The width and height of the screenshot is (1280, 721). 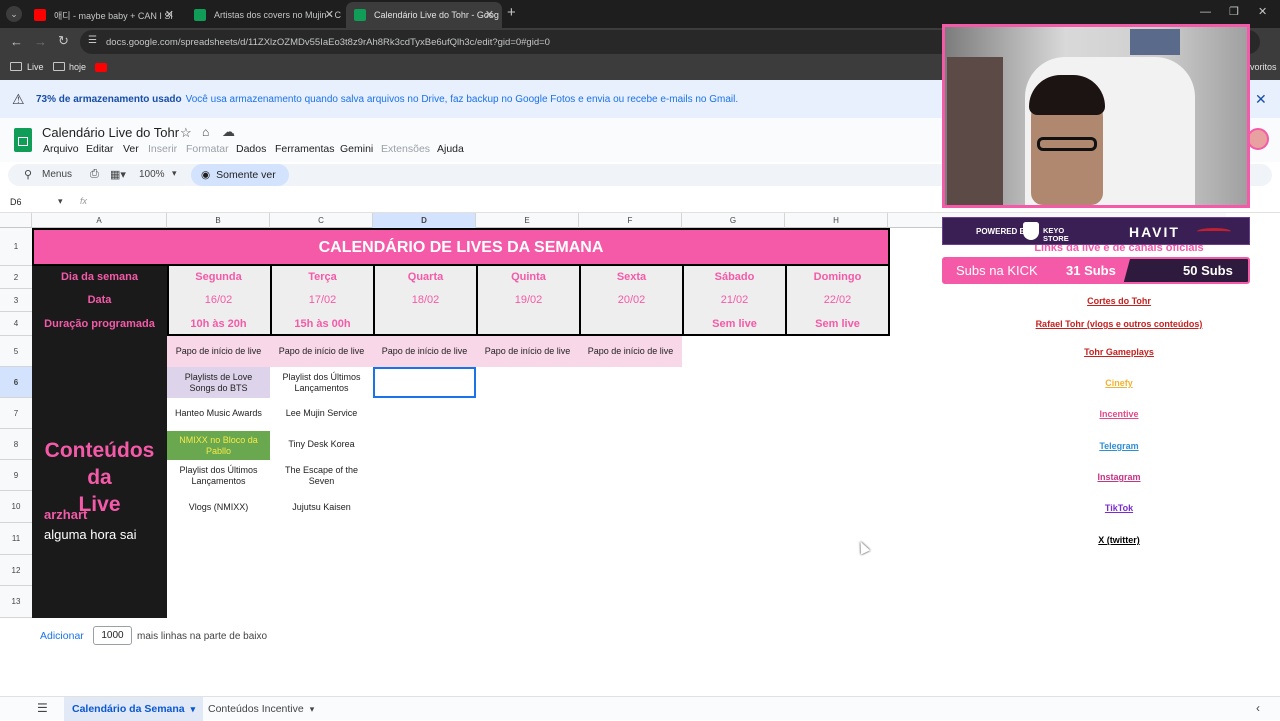 What do you see at coordinates (733, 220) in the screenshot?
I see `column-header-g: G` at bounding box center [733, 220].